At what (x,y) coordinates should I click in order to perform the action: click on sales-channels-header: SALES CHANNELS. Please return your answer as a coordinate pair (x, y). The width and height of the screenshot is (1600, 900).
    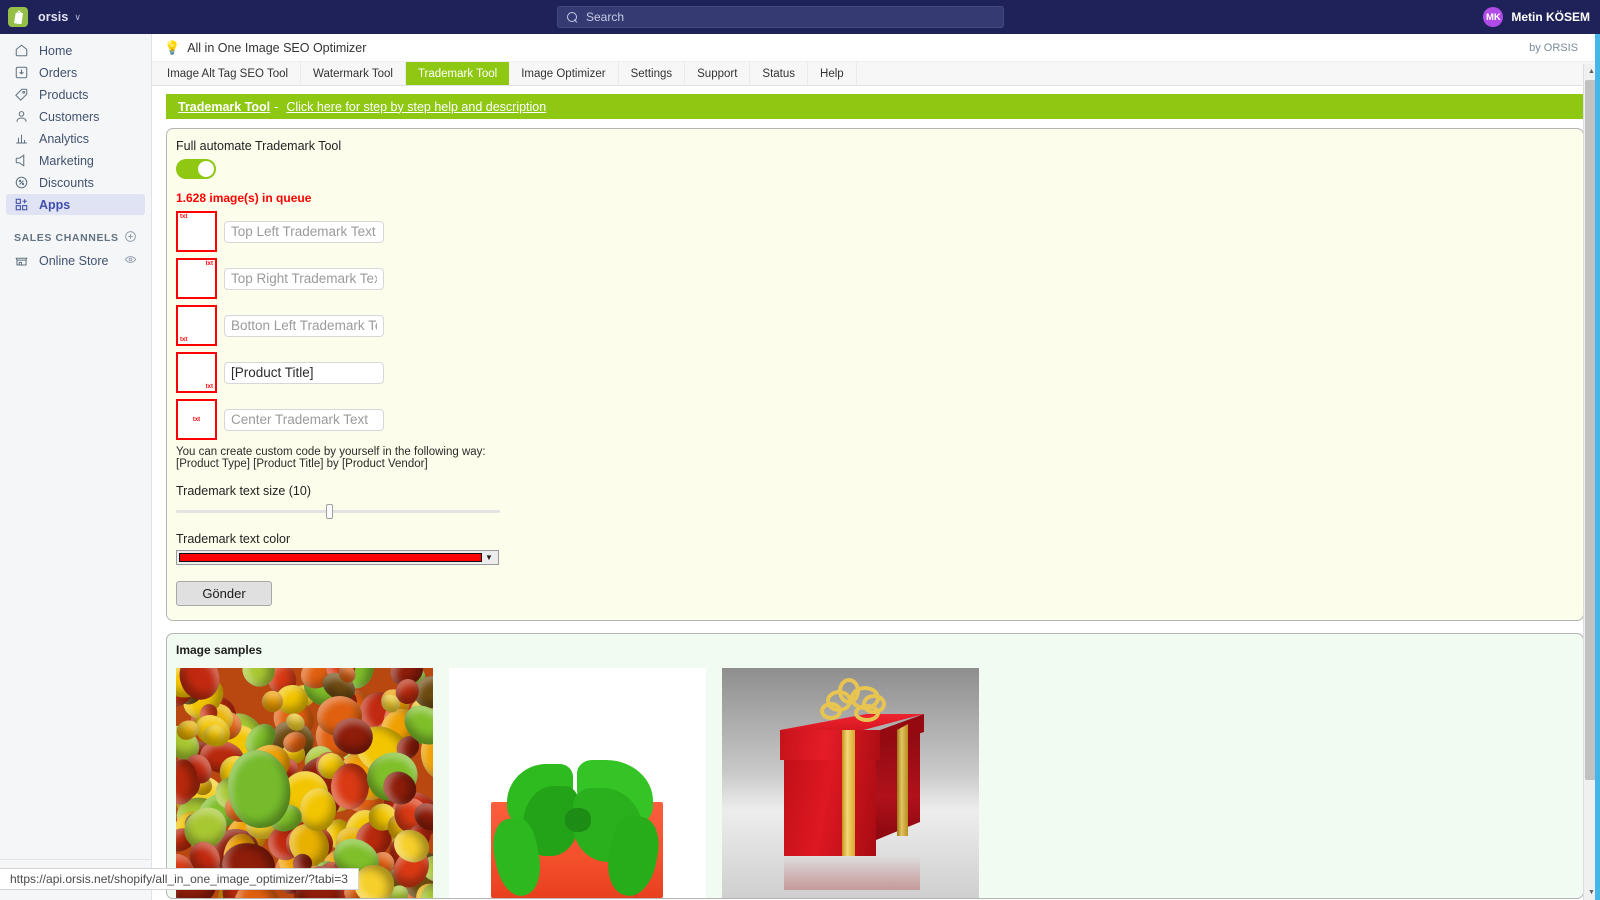
    Looking at the image, I should click on (75, 233).